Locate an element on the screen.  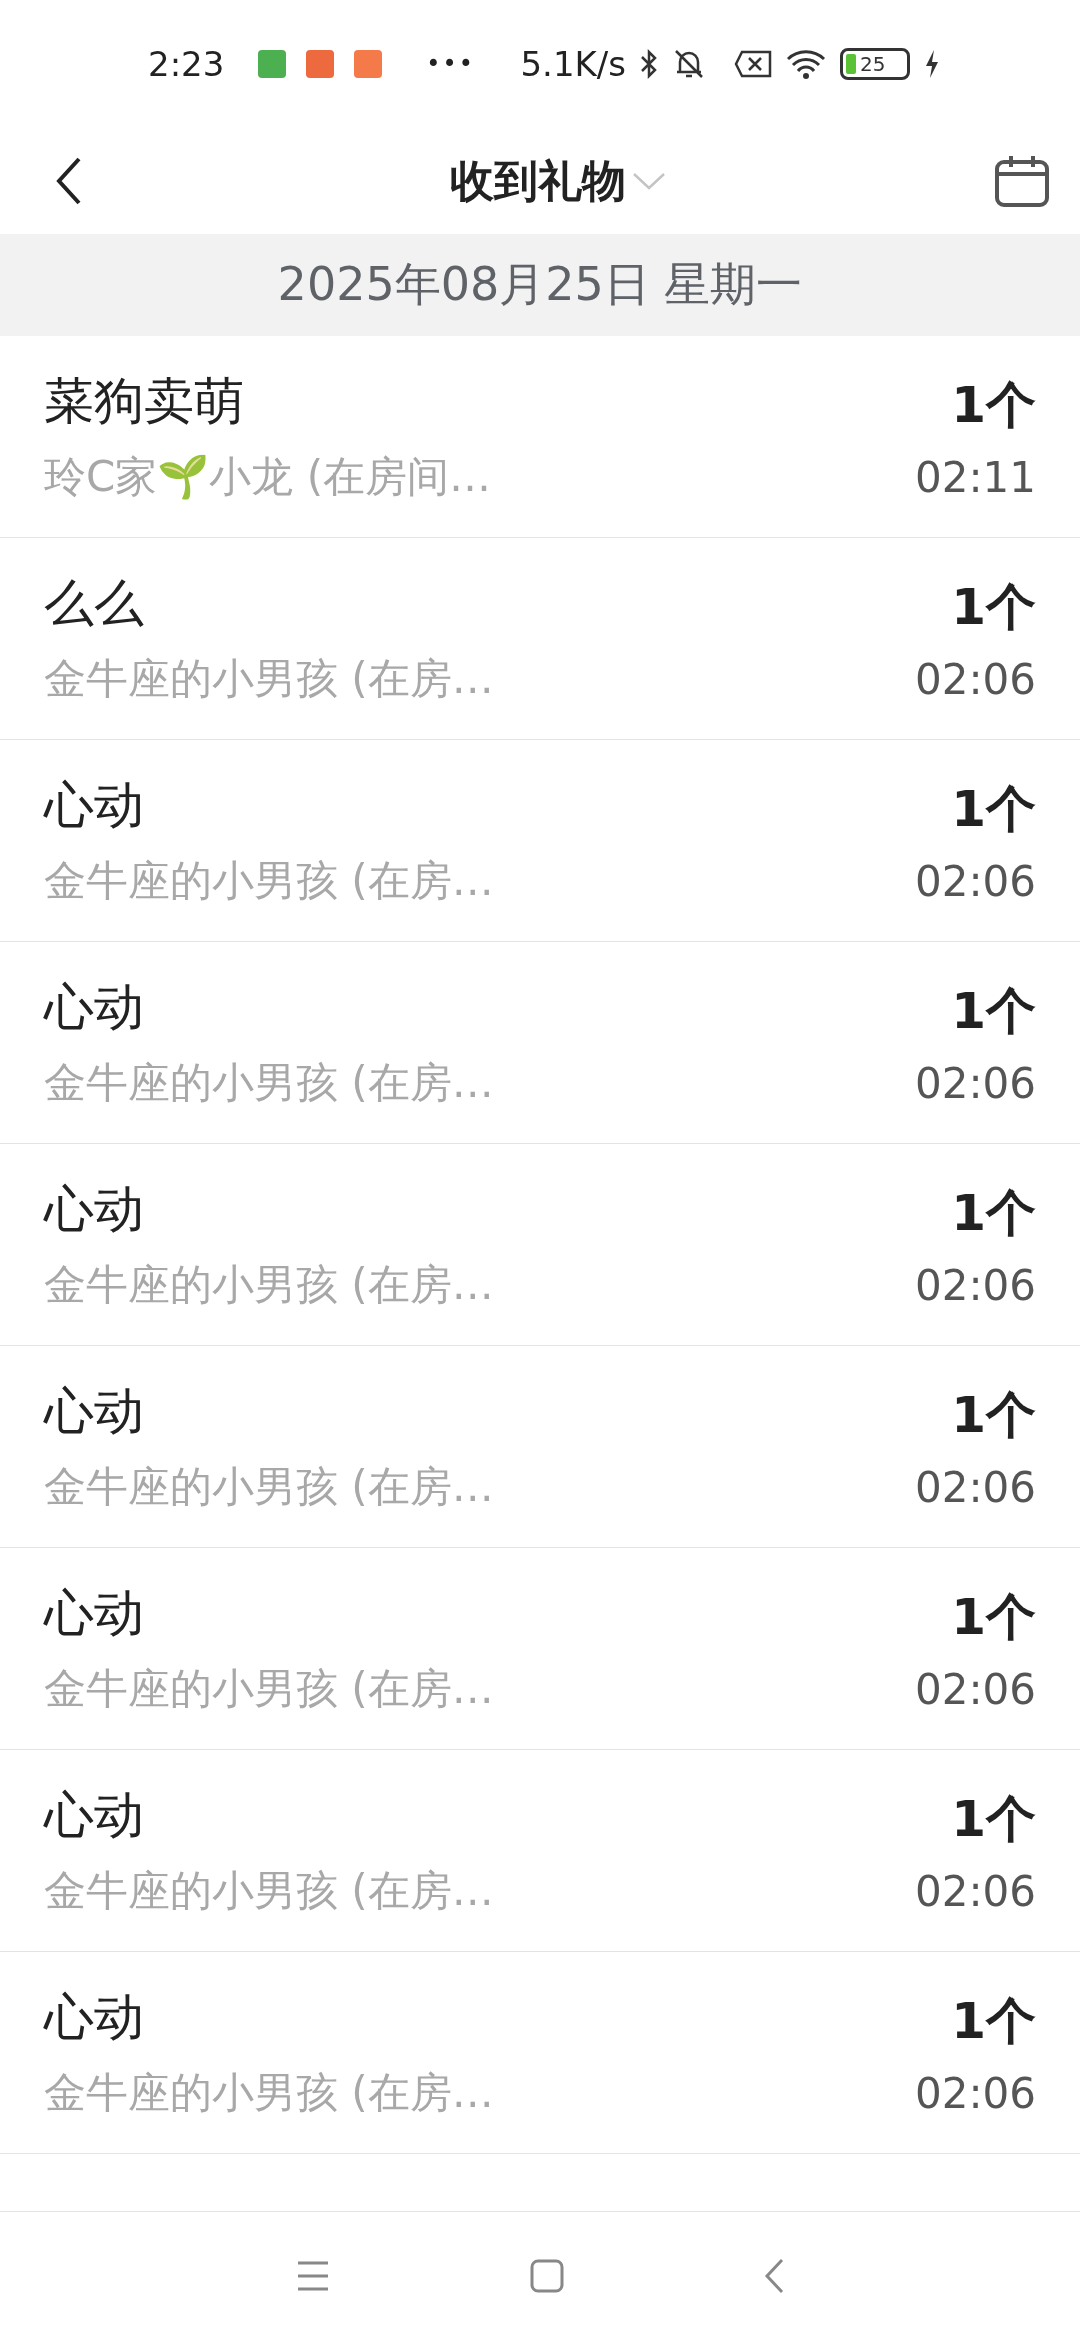
gift-name: 么么 is located at coordinates (94, 603).